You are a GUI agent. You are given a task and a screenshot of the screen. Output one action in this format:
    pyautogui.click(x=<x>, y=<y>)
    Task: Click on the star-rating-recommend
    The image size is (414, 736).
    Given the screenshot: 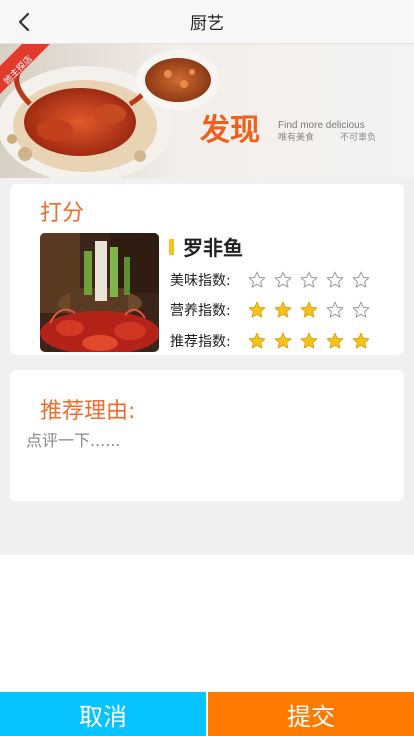 What is the action you would take?
    pyautogui.click(x=313, y=341)
    